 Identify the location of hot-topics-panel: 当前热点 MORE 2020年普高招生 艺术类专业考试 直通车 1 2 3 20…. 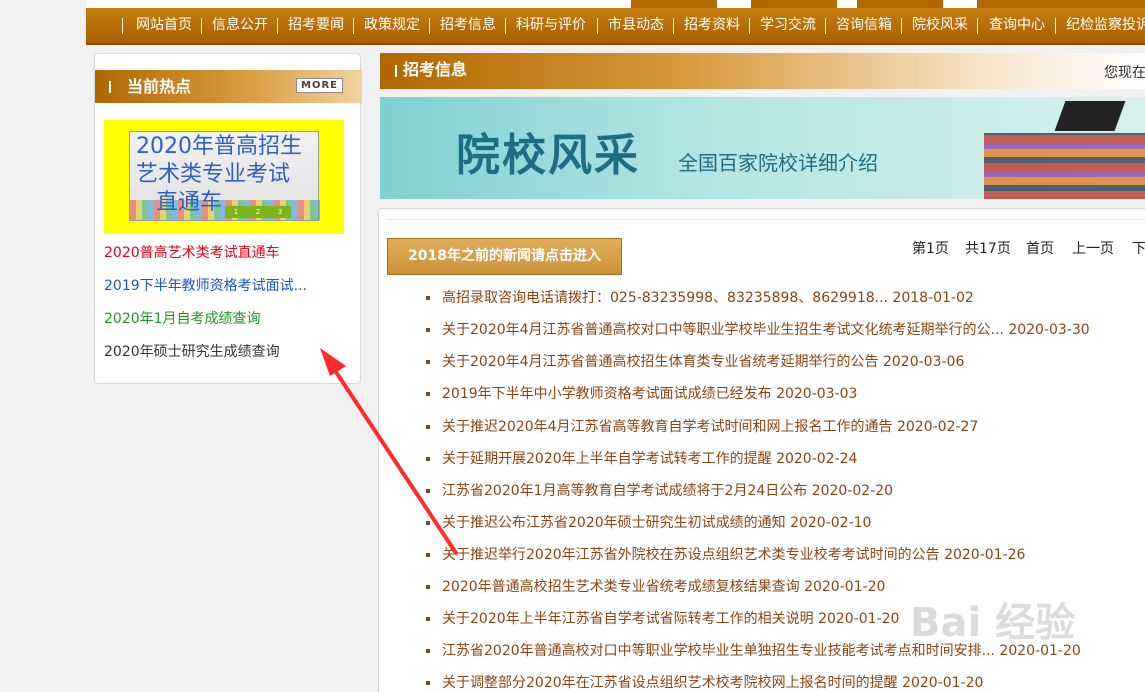
(228, 218).